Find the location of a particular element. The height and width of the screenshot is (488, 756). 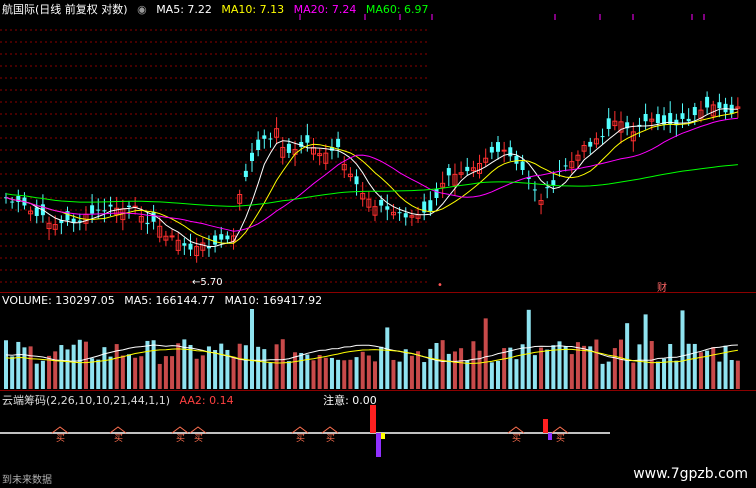

aa2-readout: AA2: 0.14 is located at coordinates (206, 400).